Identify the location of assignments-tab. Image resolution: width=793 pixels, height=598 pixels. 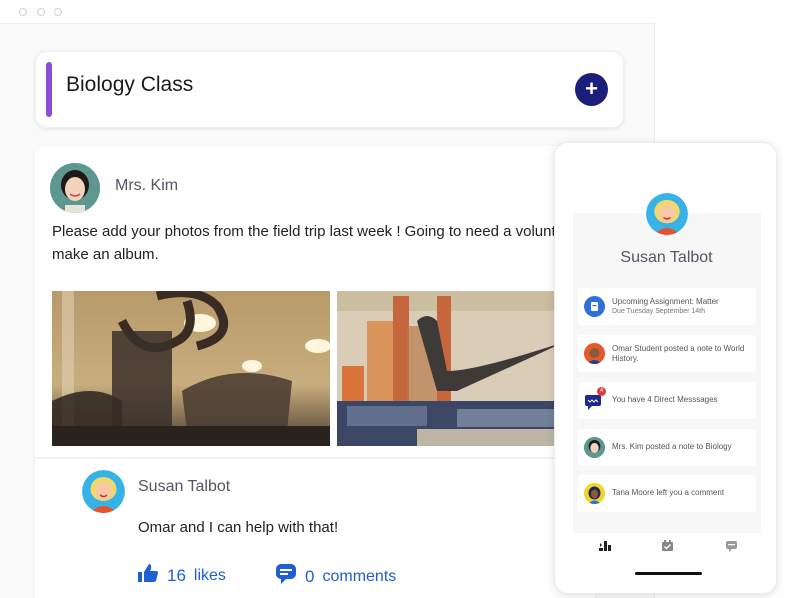
(667, 547).